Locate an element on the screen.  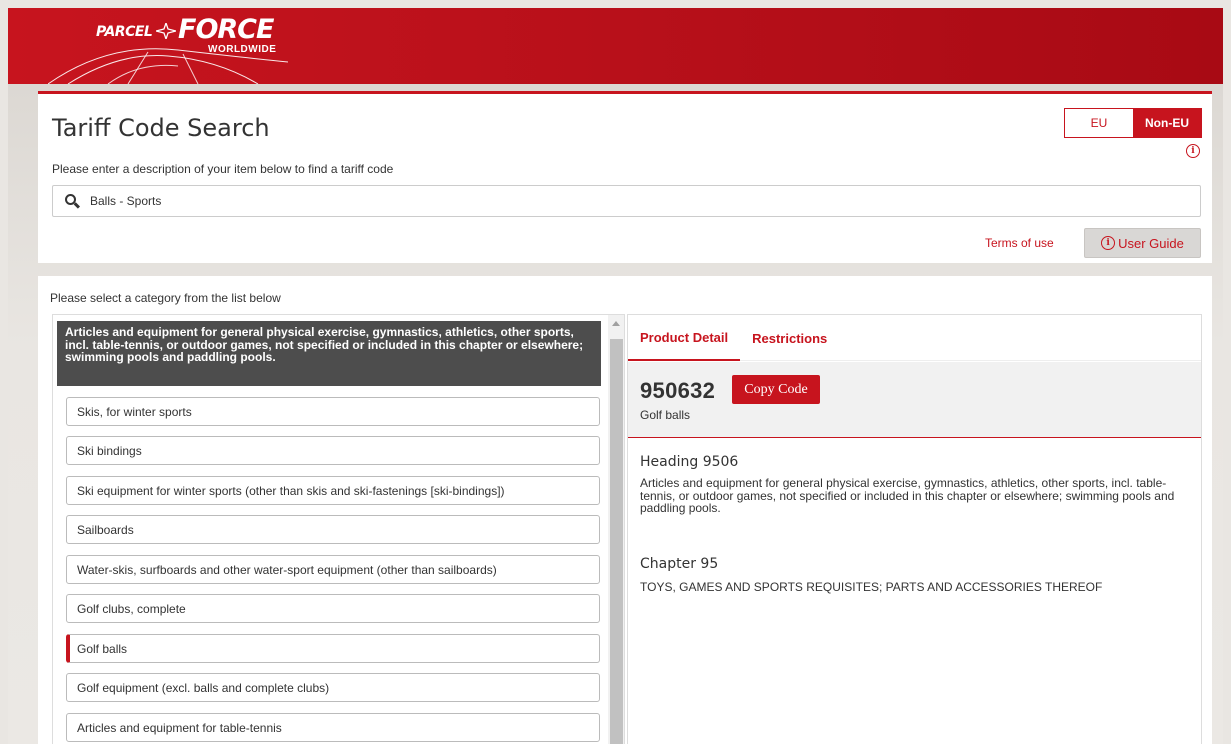
terms-of-use-link: Terms of use is located at coordinates (1019, 243).